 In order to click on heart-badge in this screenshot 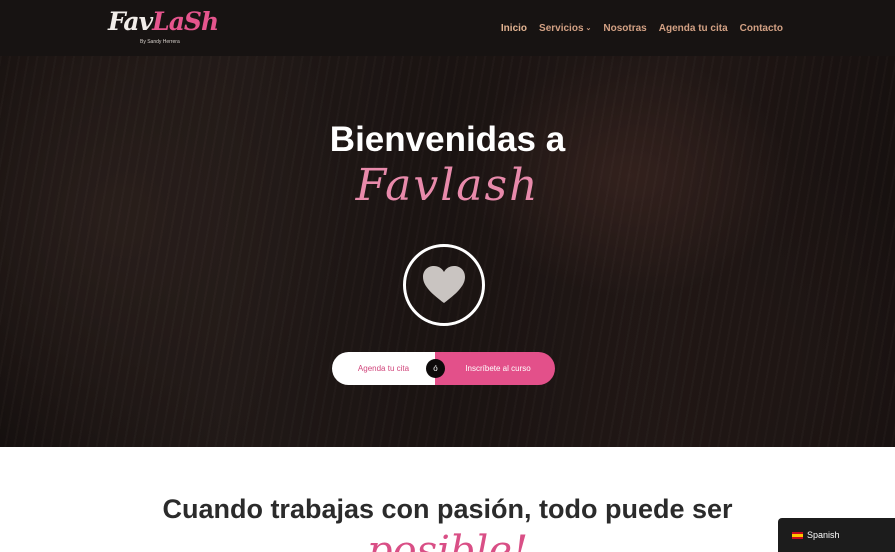, I will do `click(444, 285)`.